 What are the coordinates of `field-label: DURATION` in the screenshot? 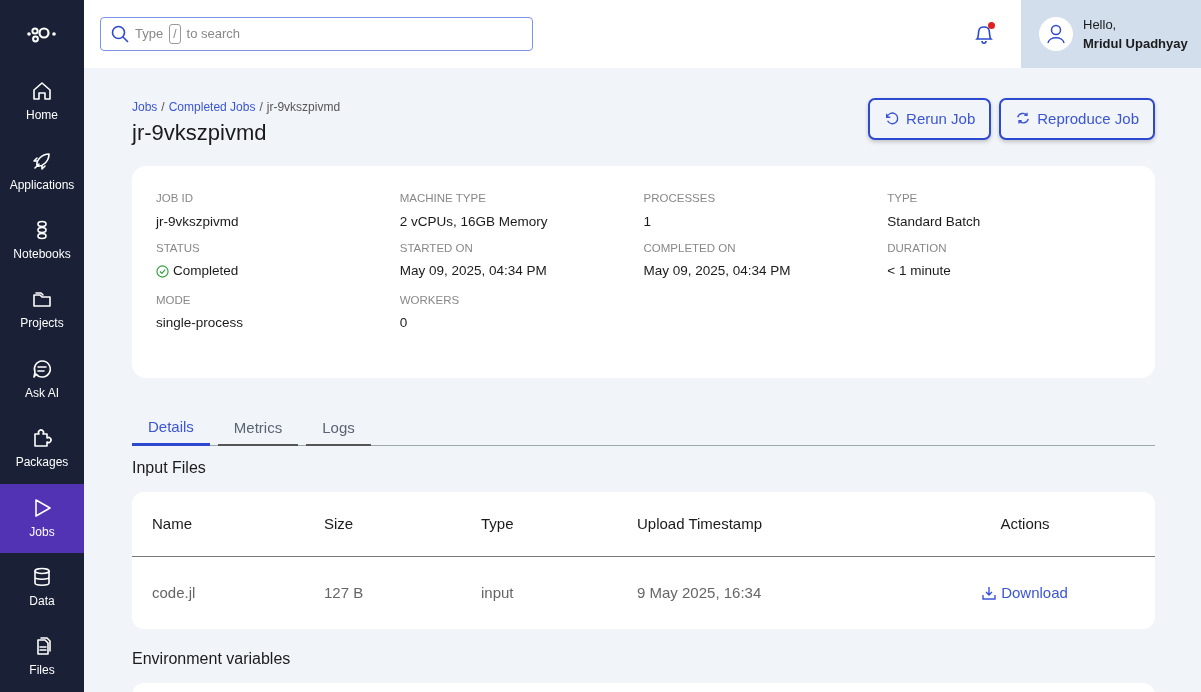 It's located at (917, 248).